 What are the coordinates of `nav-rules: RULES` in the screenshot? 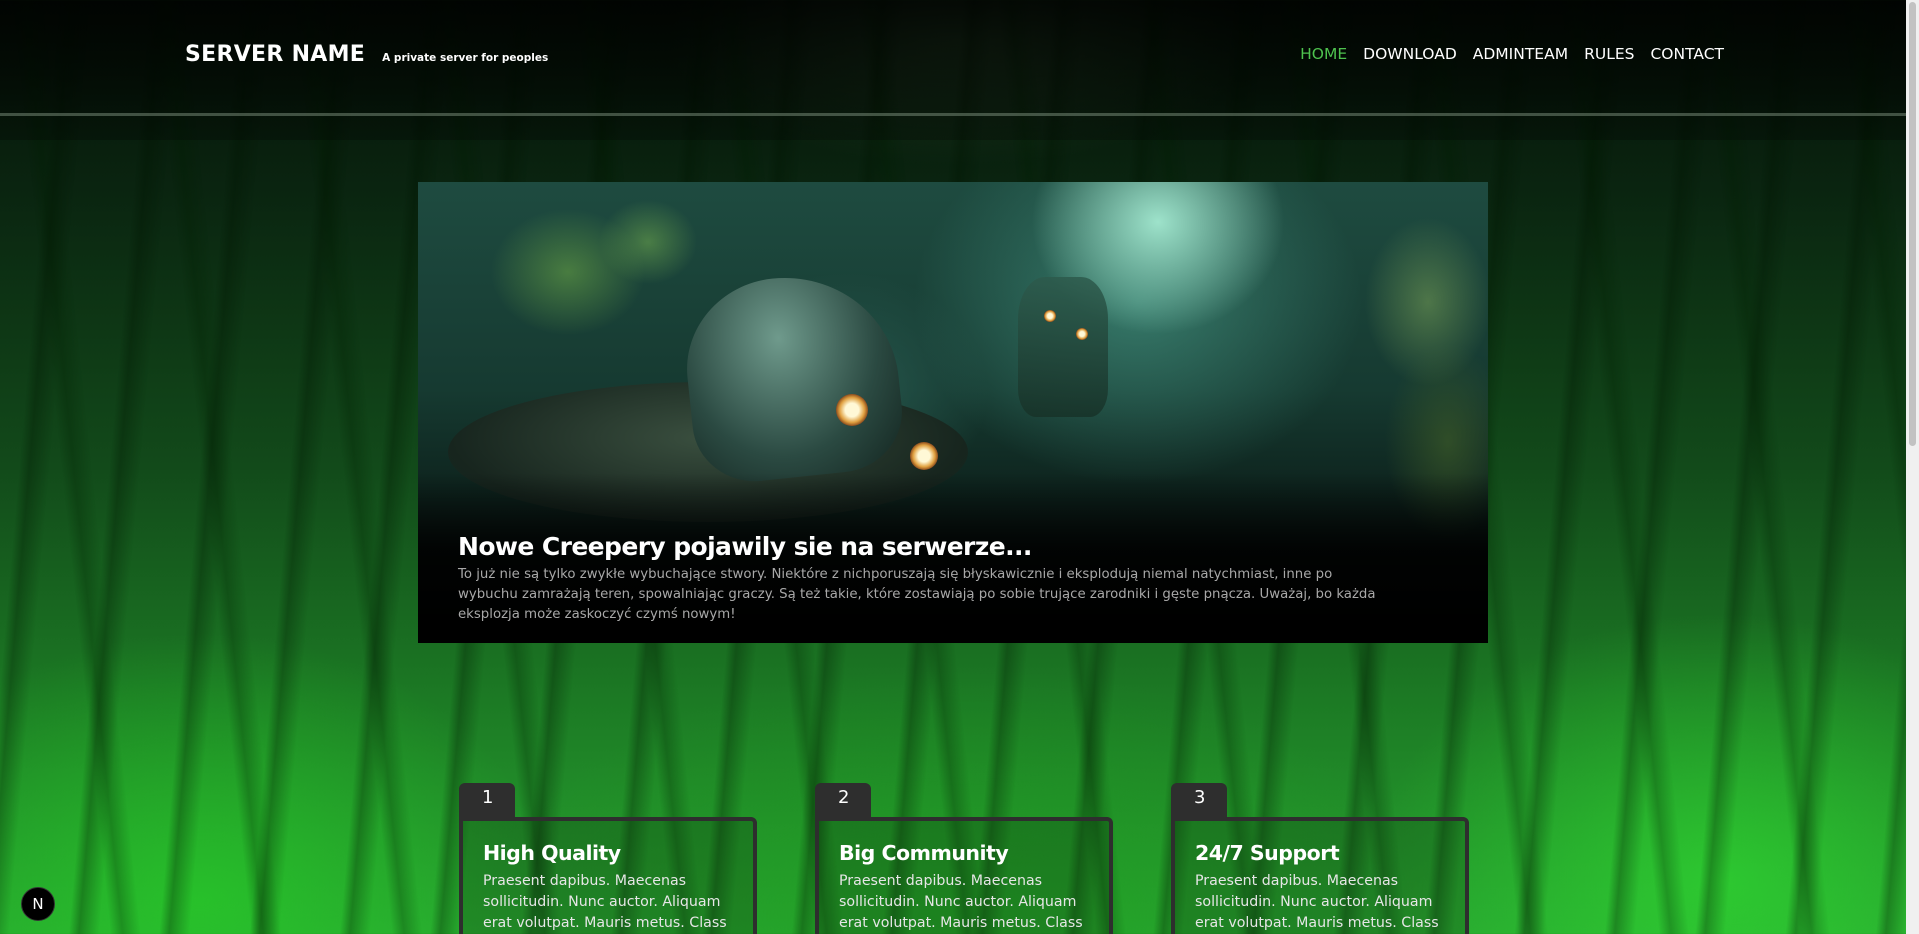 It's located at (1609, 54).